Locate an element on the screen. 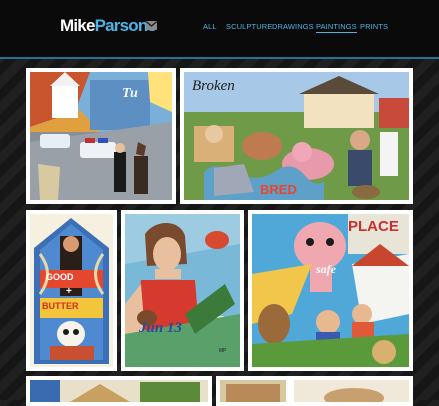 Image resolution: width=439 pixels, height=406 pixels. nav-all: ALL is located at coordinates (210, 27).